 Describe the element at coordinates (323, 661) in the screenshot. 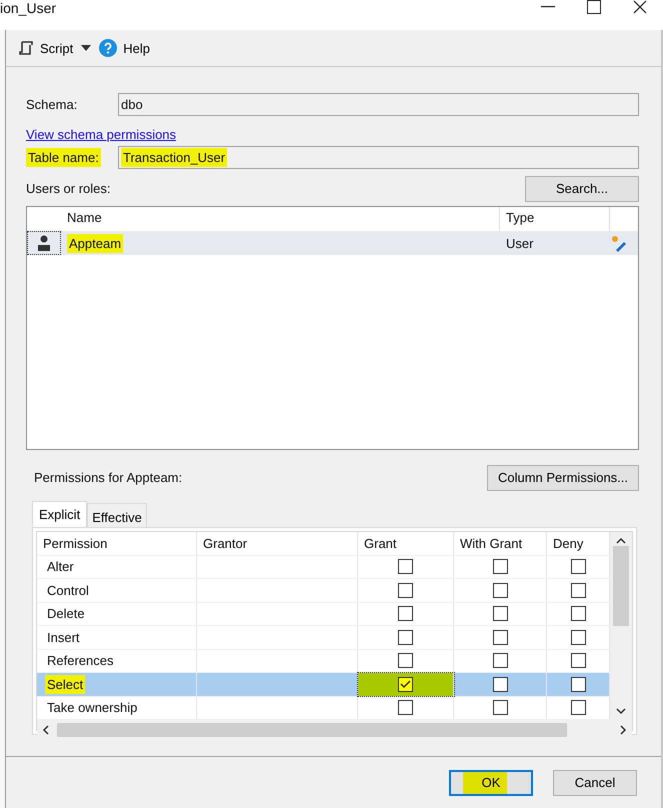

I see `permission-row: References` at that location.